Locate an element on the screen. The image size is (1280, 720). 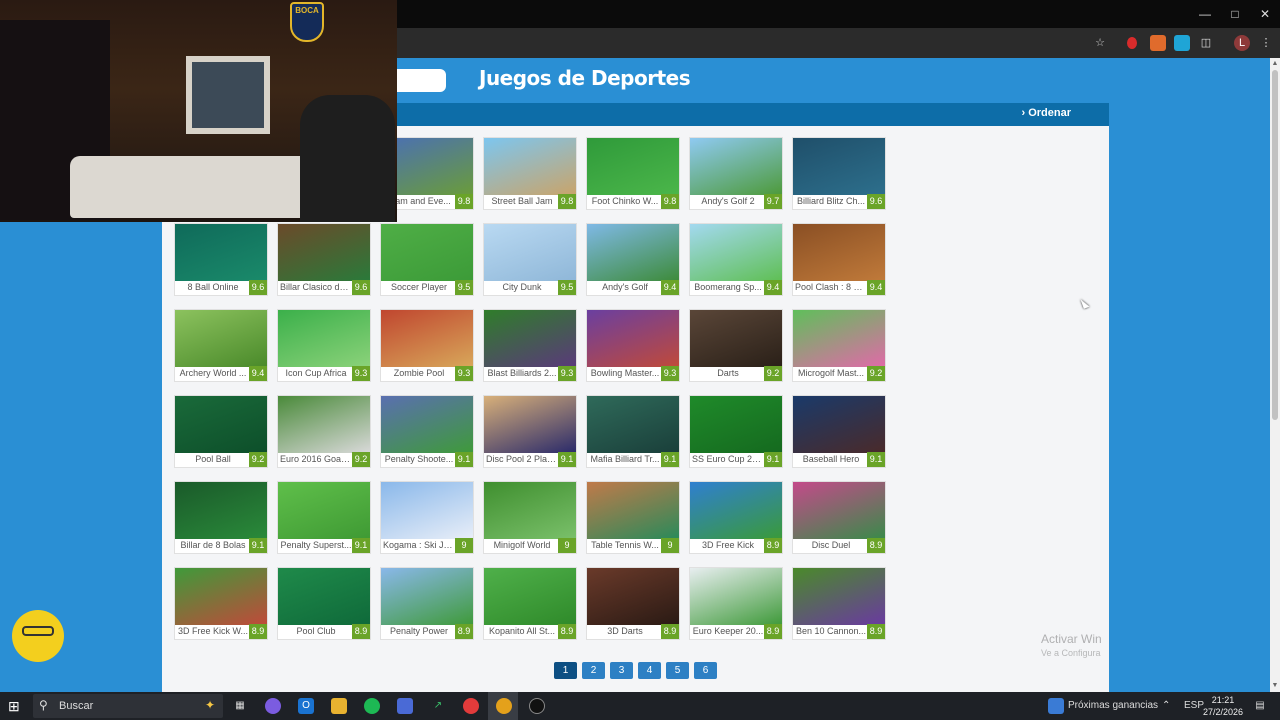
game-card: SS Euro Cup 2021 9.1 is located at coordinates (736, 431).